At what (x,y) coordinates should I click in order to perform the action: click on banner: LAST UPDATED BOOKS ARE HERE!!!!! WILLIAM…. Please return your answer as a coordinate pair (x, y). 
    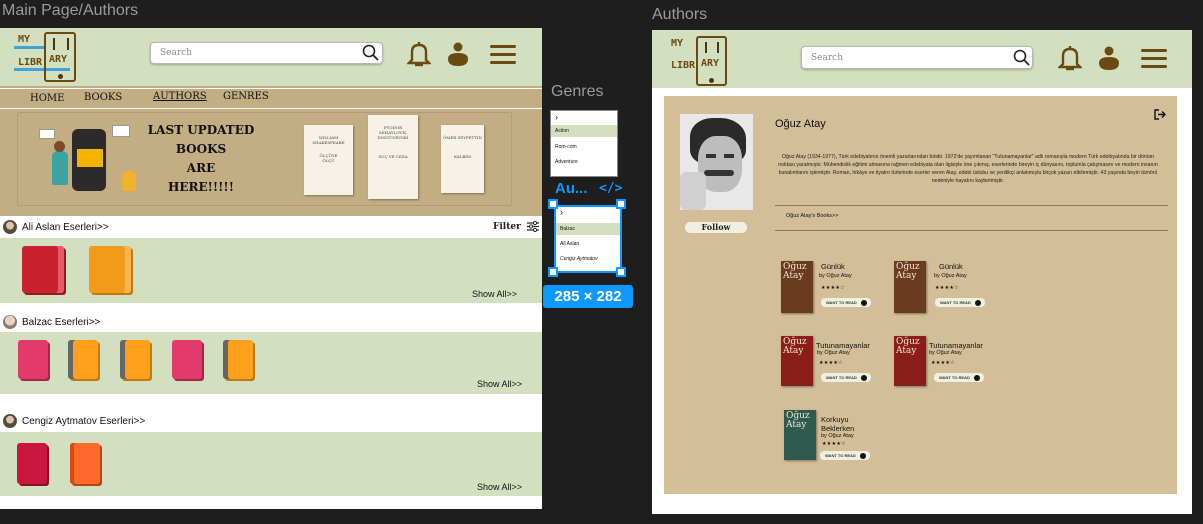
    Looking at the image, I should click on (264, 159).